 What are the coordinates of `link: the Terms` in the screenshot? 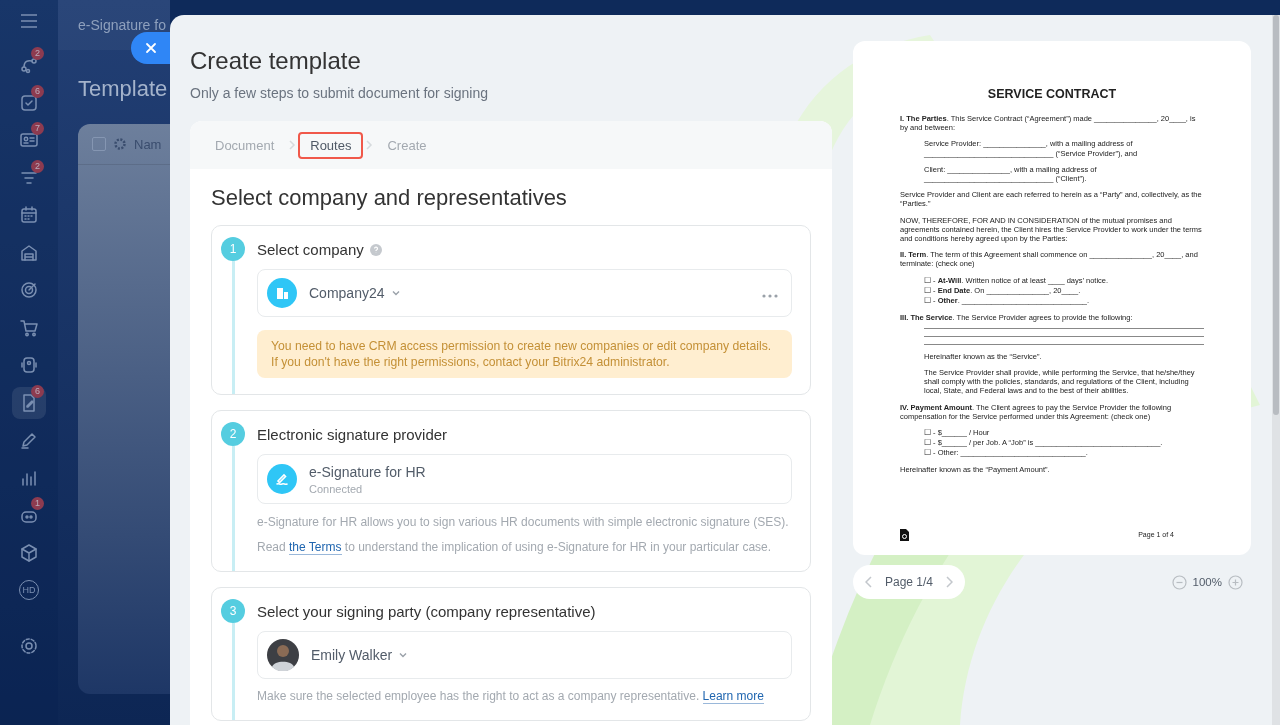 It's located at (315, 547).